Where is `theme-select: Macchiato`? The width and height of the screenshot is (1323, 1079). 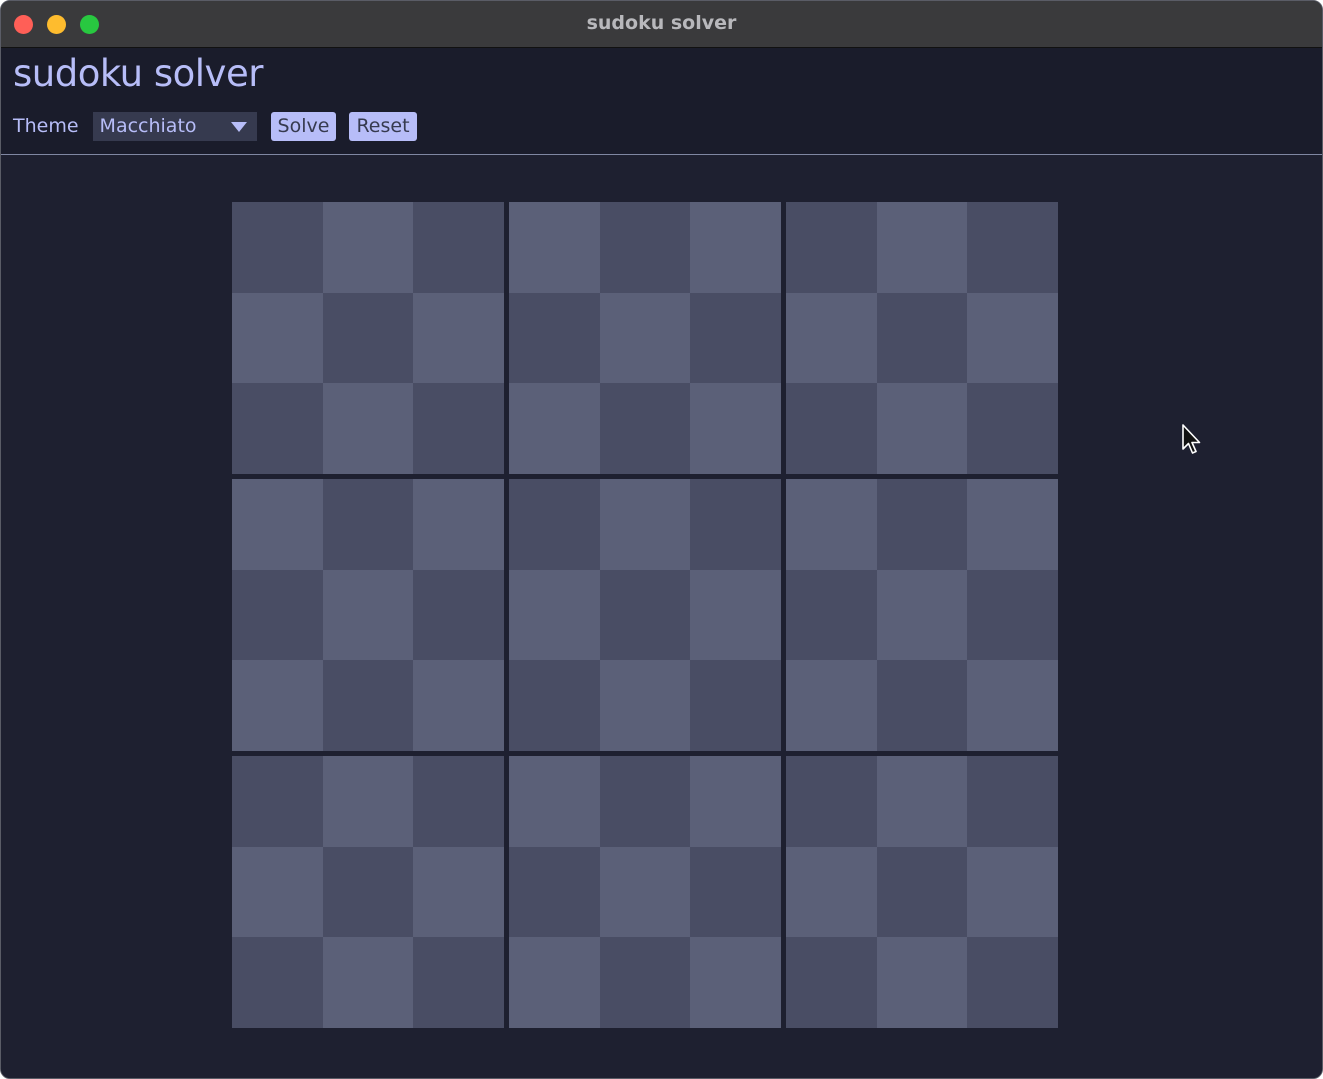 theme-select: Macchiato is located at coordinates (174, 126).